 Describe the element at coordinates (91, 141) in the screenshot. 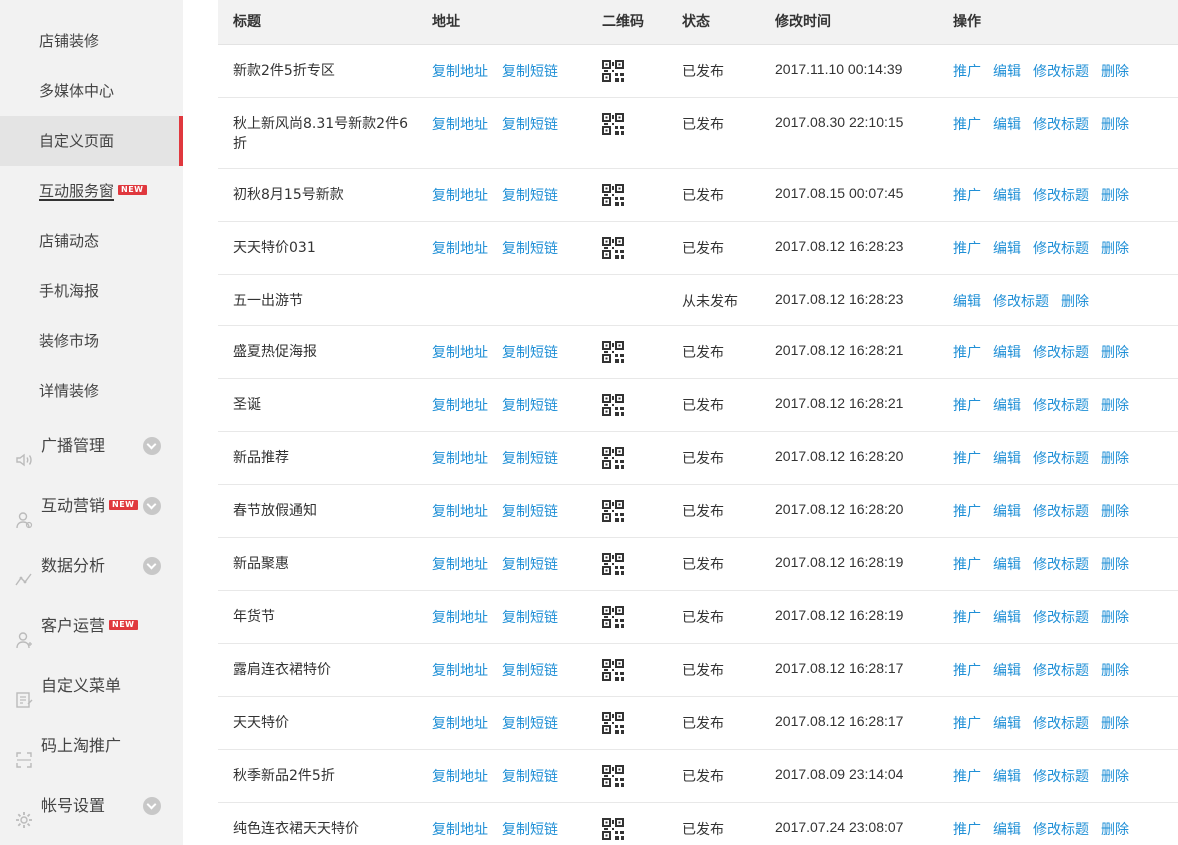

I see `sidebar-item-3: 自定义页面` at that location.